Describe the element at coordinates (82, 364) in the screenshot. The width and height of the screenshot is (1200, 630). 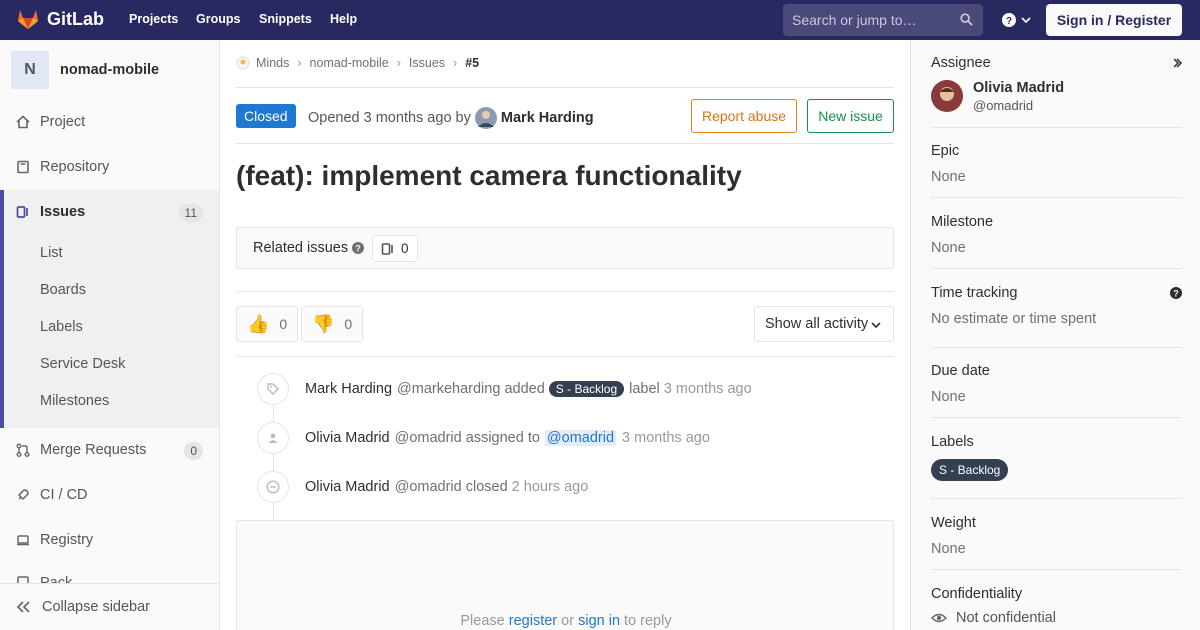
I see `sidebar-sub-service-desk: Service Desk` at that location.